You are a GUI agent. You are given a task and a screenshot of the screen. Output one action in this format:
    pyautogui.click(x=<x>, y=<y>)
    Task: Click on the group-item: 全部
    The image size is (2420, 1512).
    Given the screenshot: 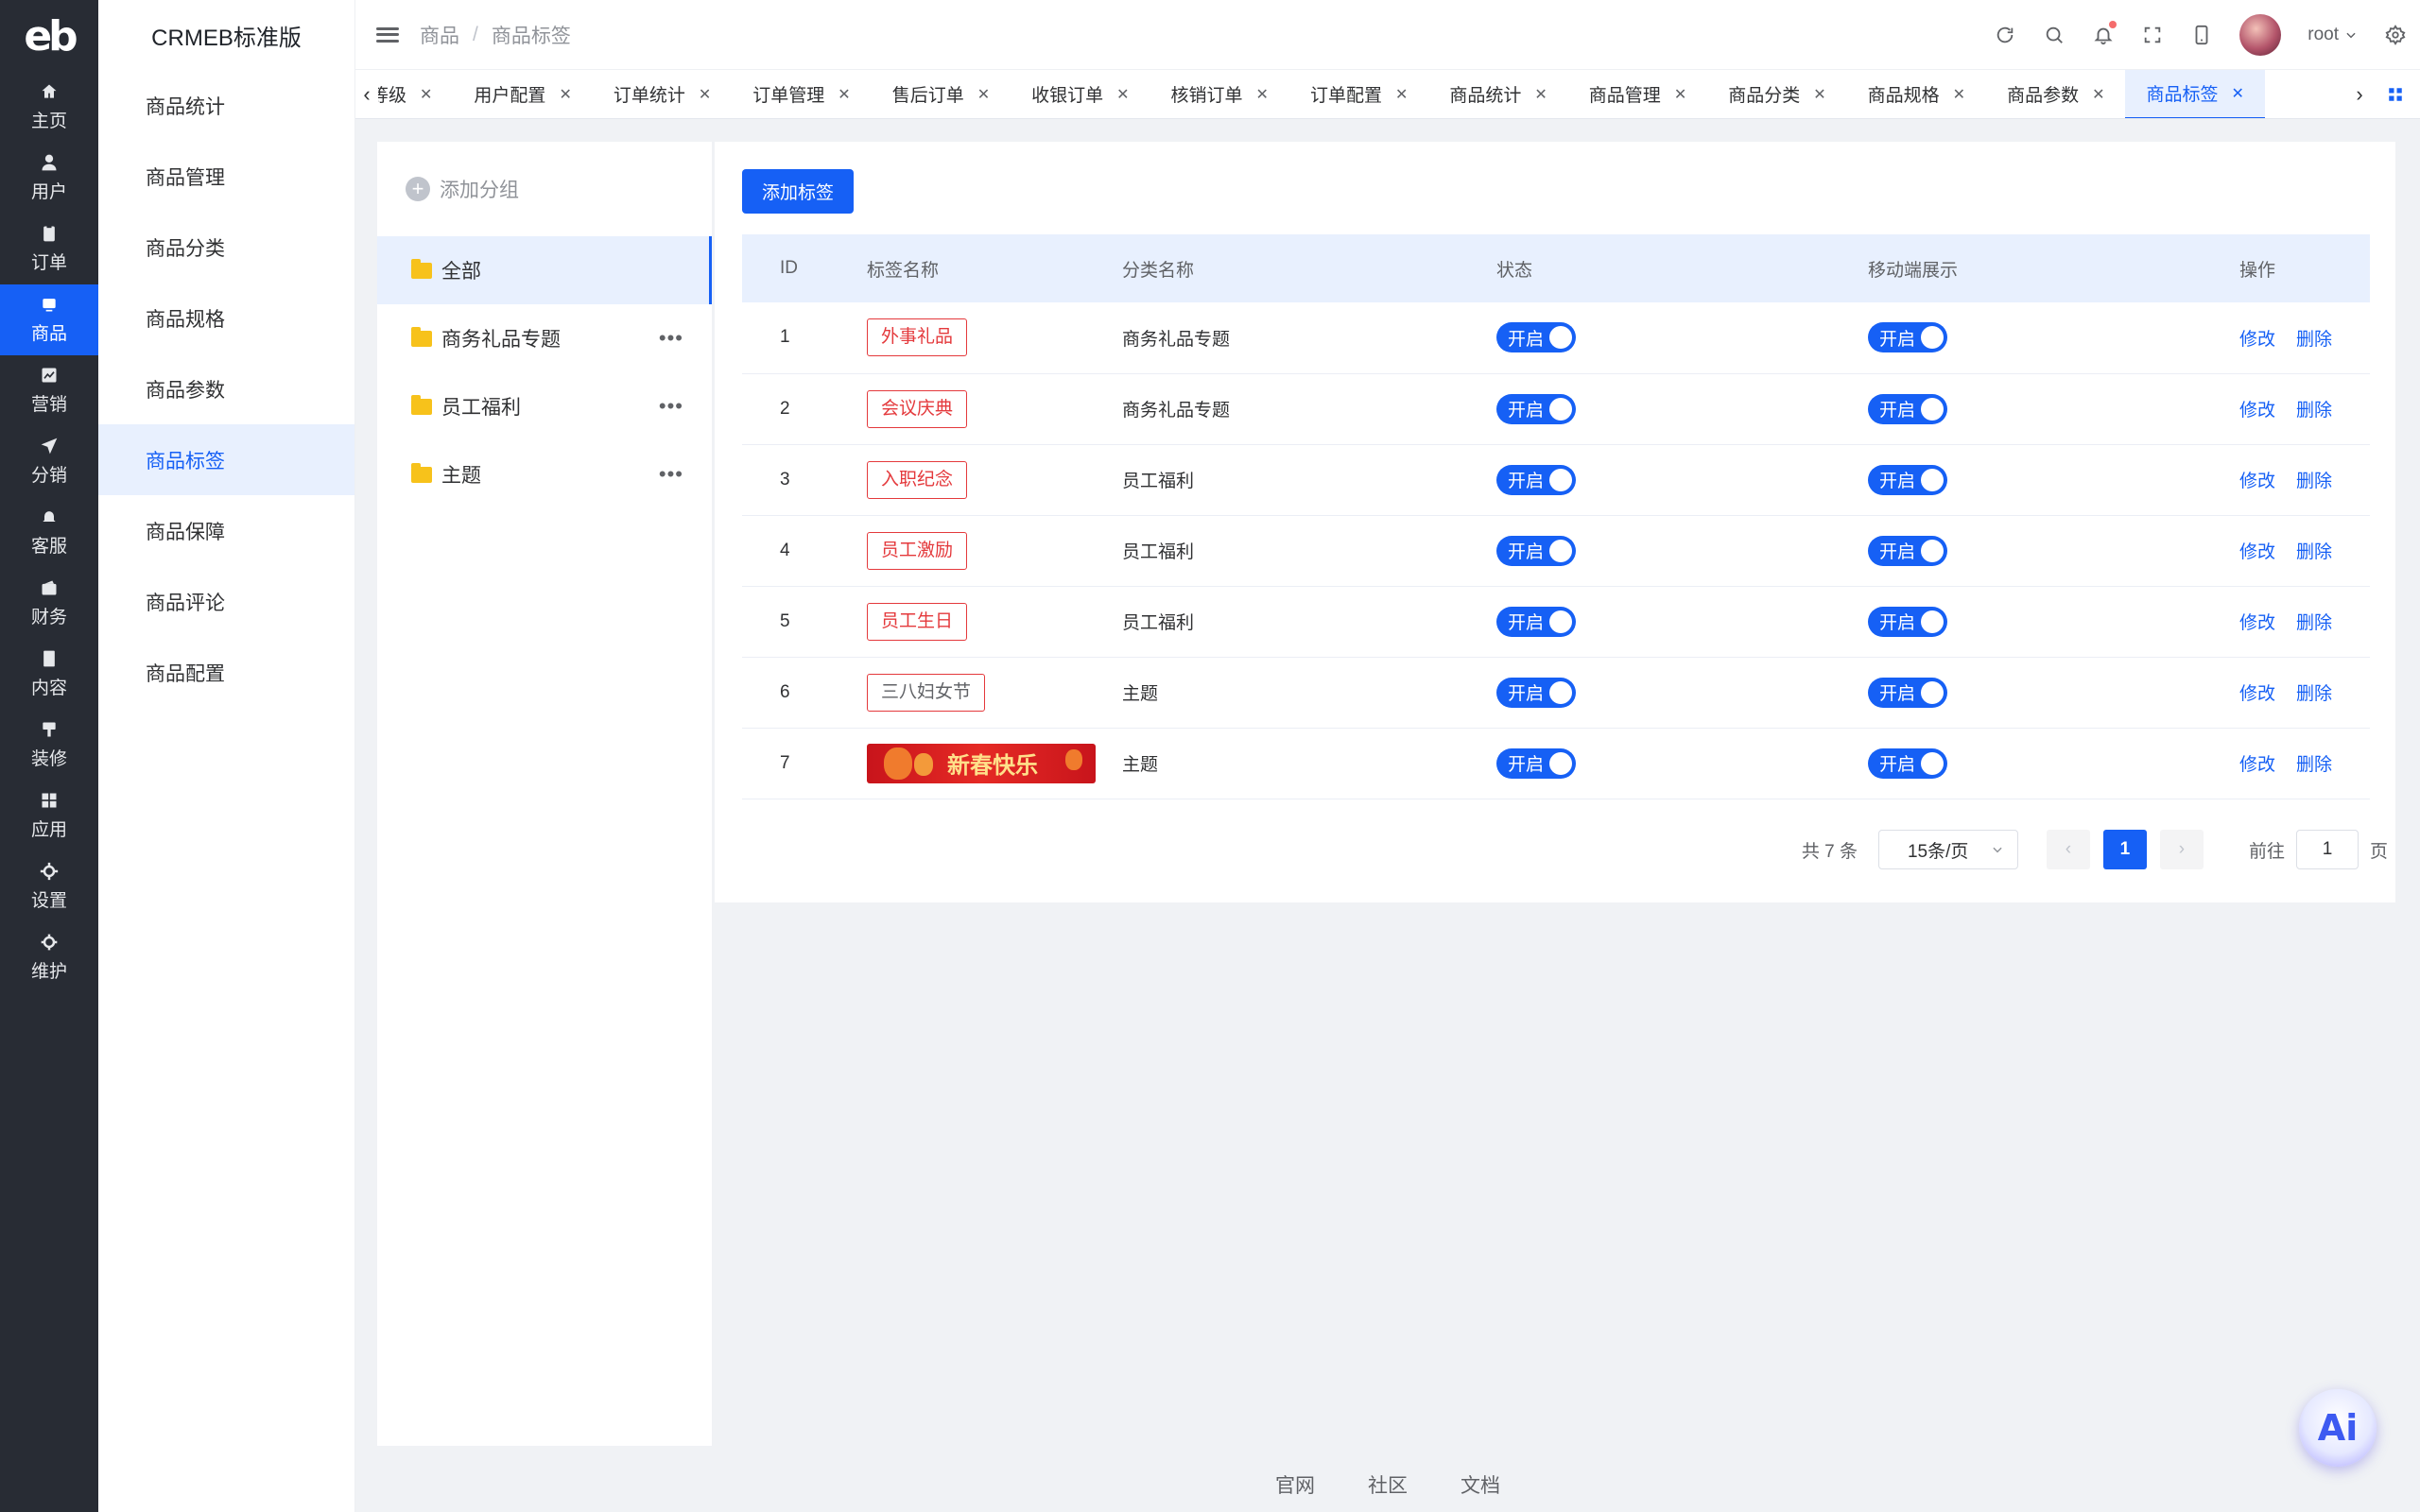 What is the action you would take?
    pyautogui.click(x=544, y=270)
    